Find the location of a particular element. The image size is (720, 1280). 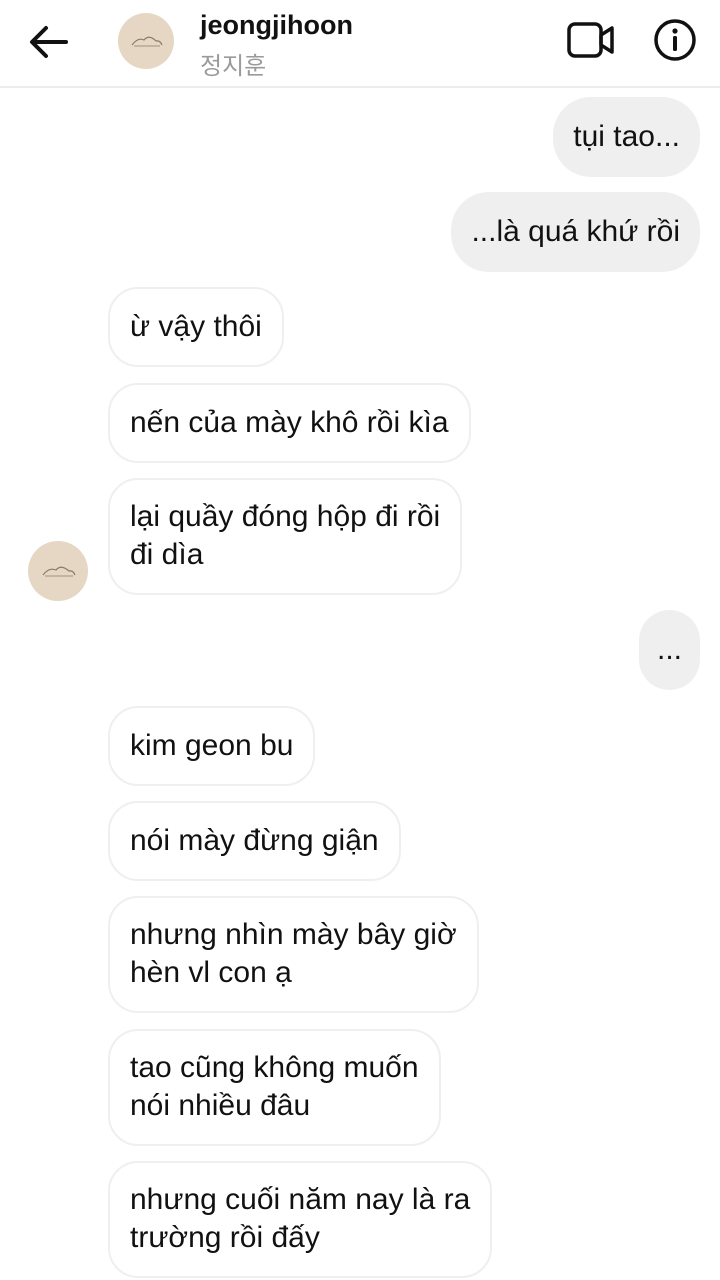

chat-header: jeongjihoon 정지훈 is located at coordinates (360, 44).